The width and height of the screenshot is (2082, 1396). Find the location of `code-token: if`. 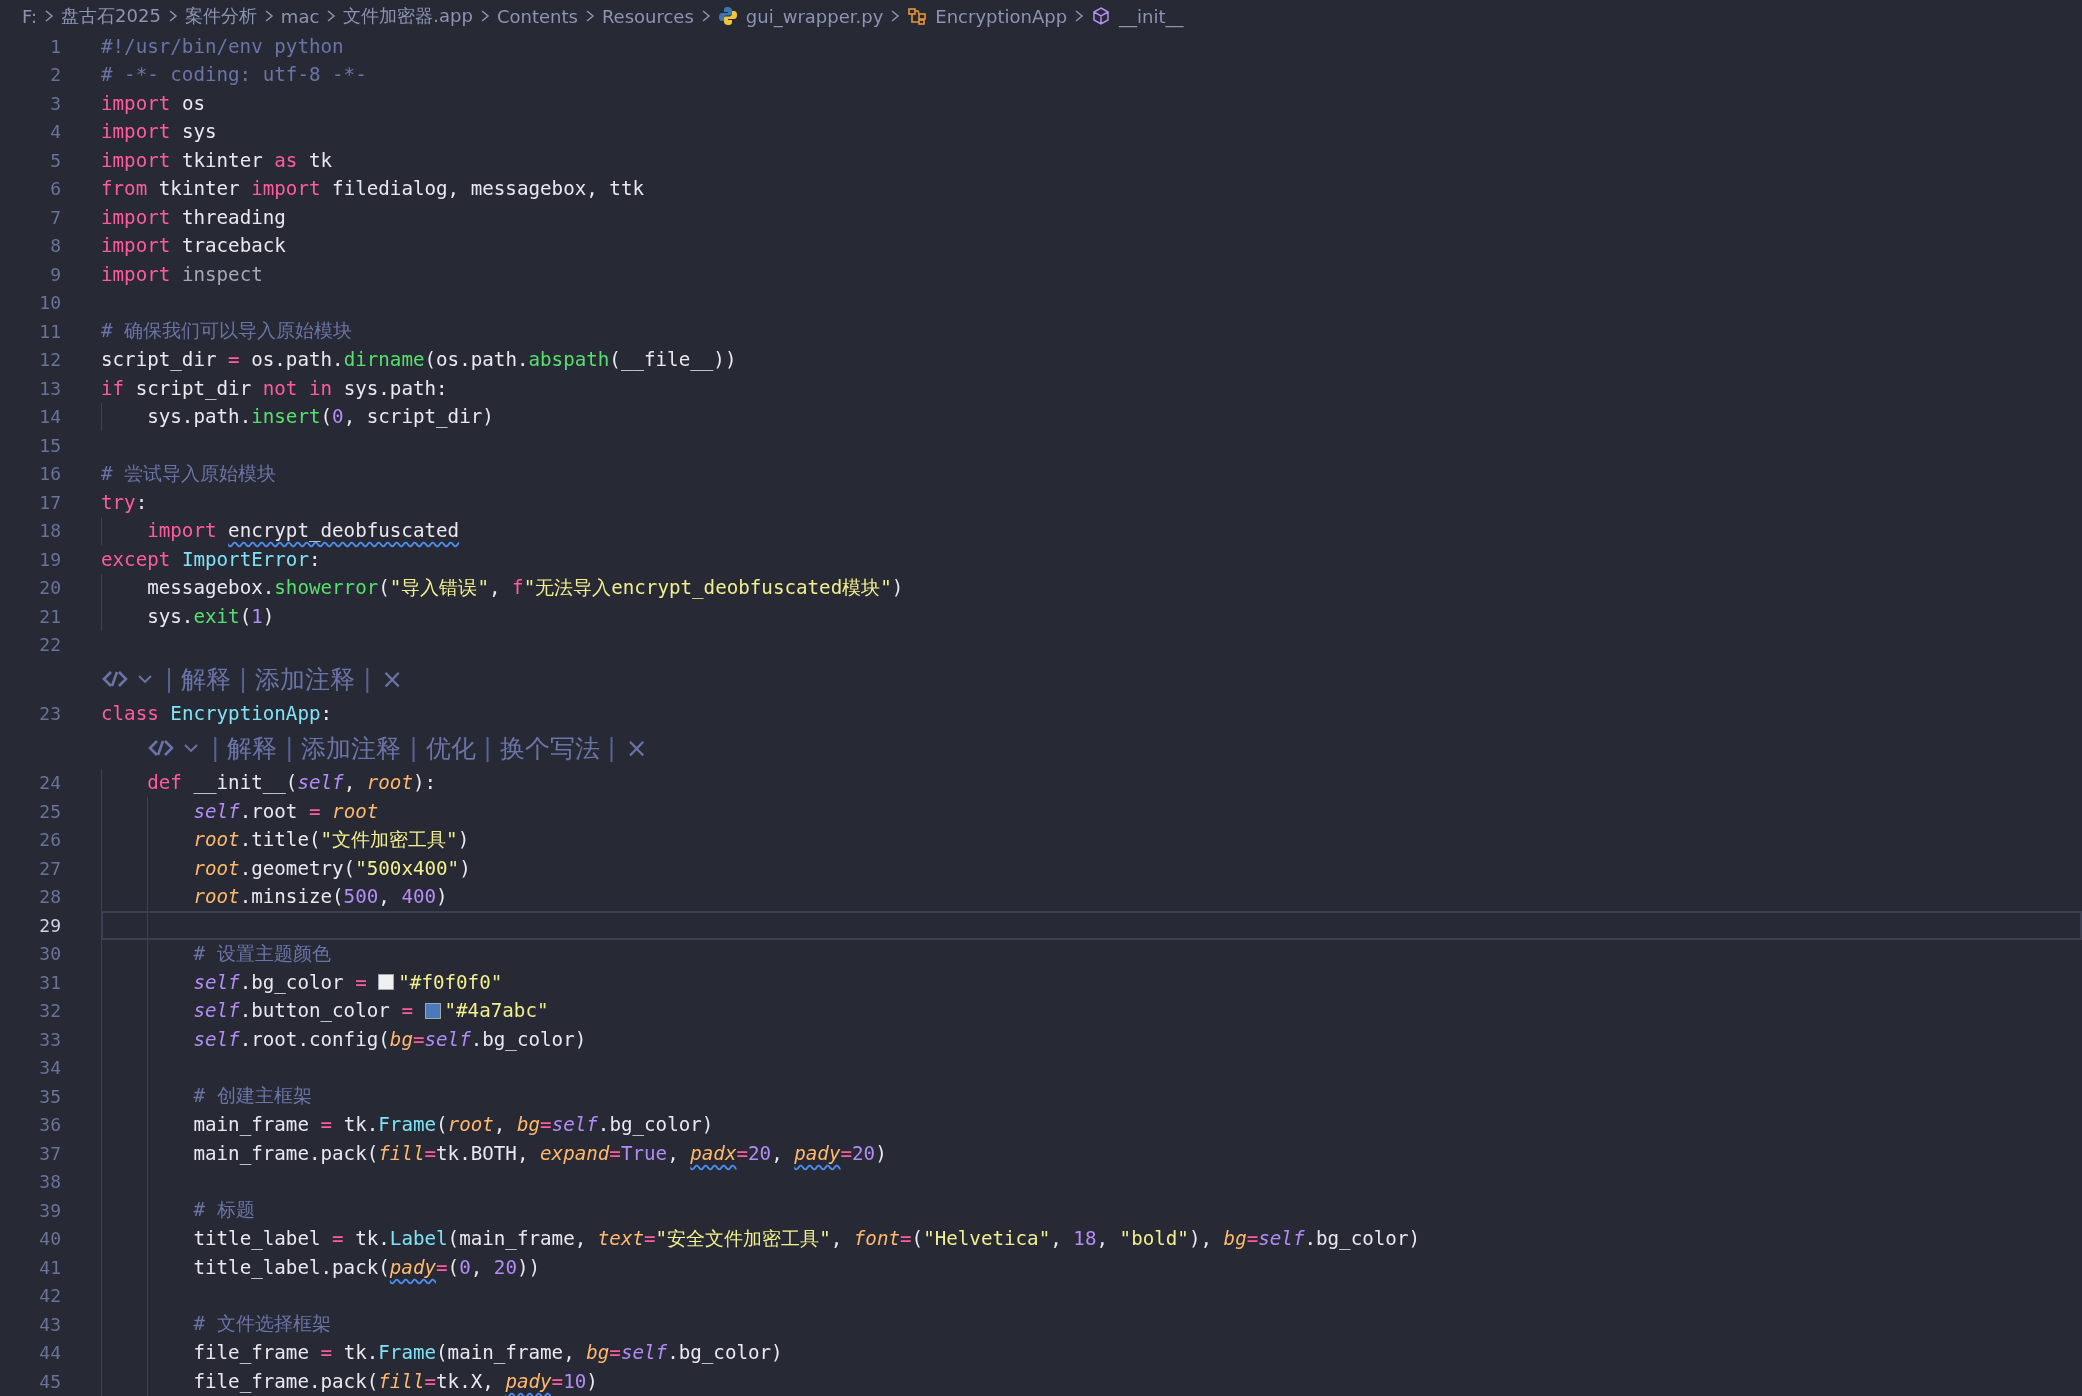

code-token: if is located at coordinates (113, 388).